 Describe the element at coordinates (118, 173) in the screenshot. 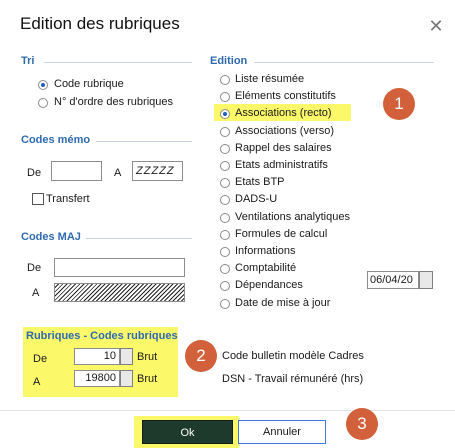

I see `codes-memo-a-label: A` at that location.